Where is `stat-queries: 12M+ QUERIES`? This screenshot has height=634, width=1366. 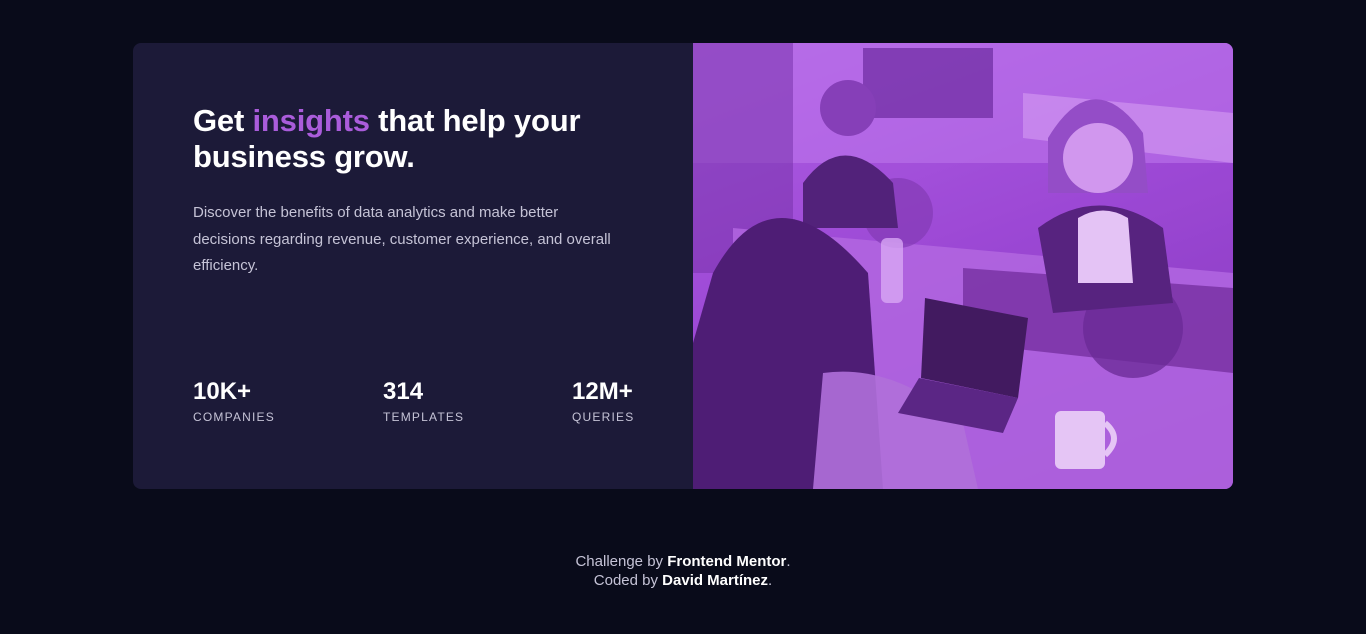
stat-queries: 12M+ QUERIES is located at coordinates (603, 401).